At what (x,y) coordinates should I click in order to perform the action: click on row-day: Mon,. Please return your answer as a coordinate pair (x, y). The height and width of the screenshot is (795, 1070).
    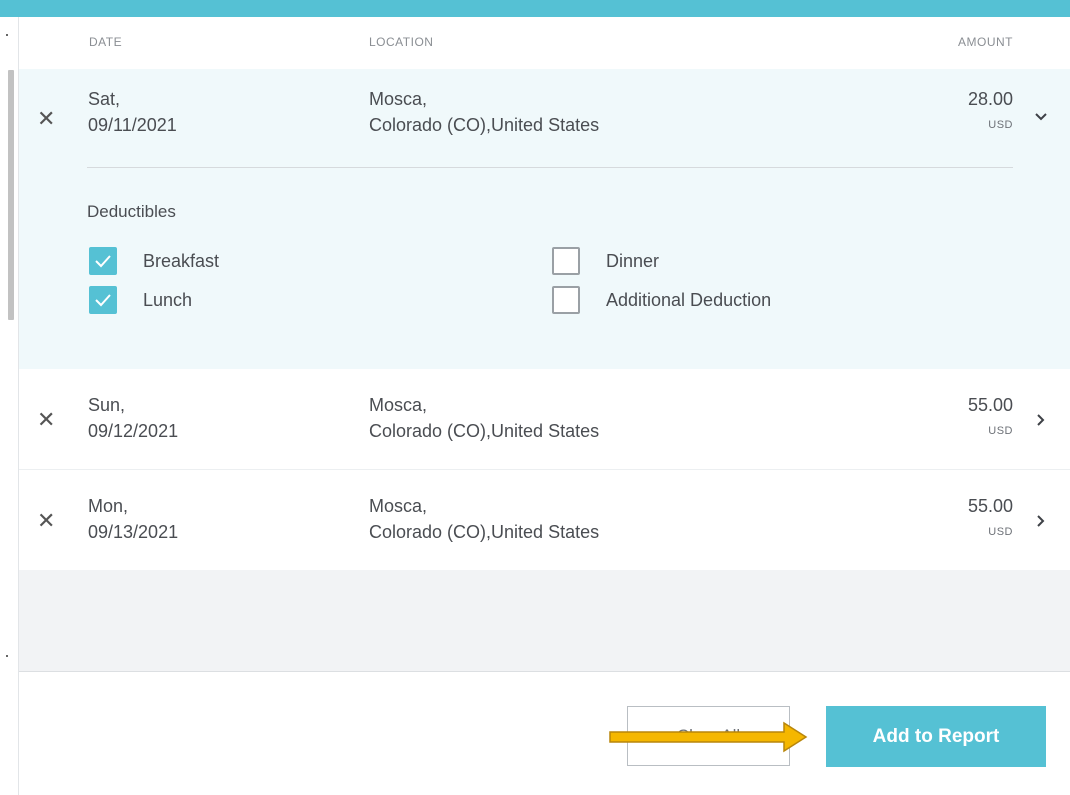
    Looking at the image, I should click on (108, 506).